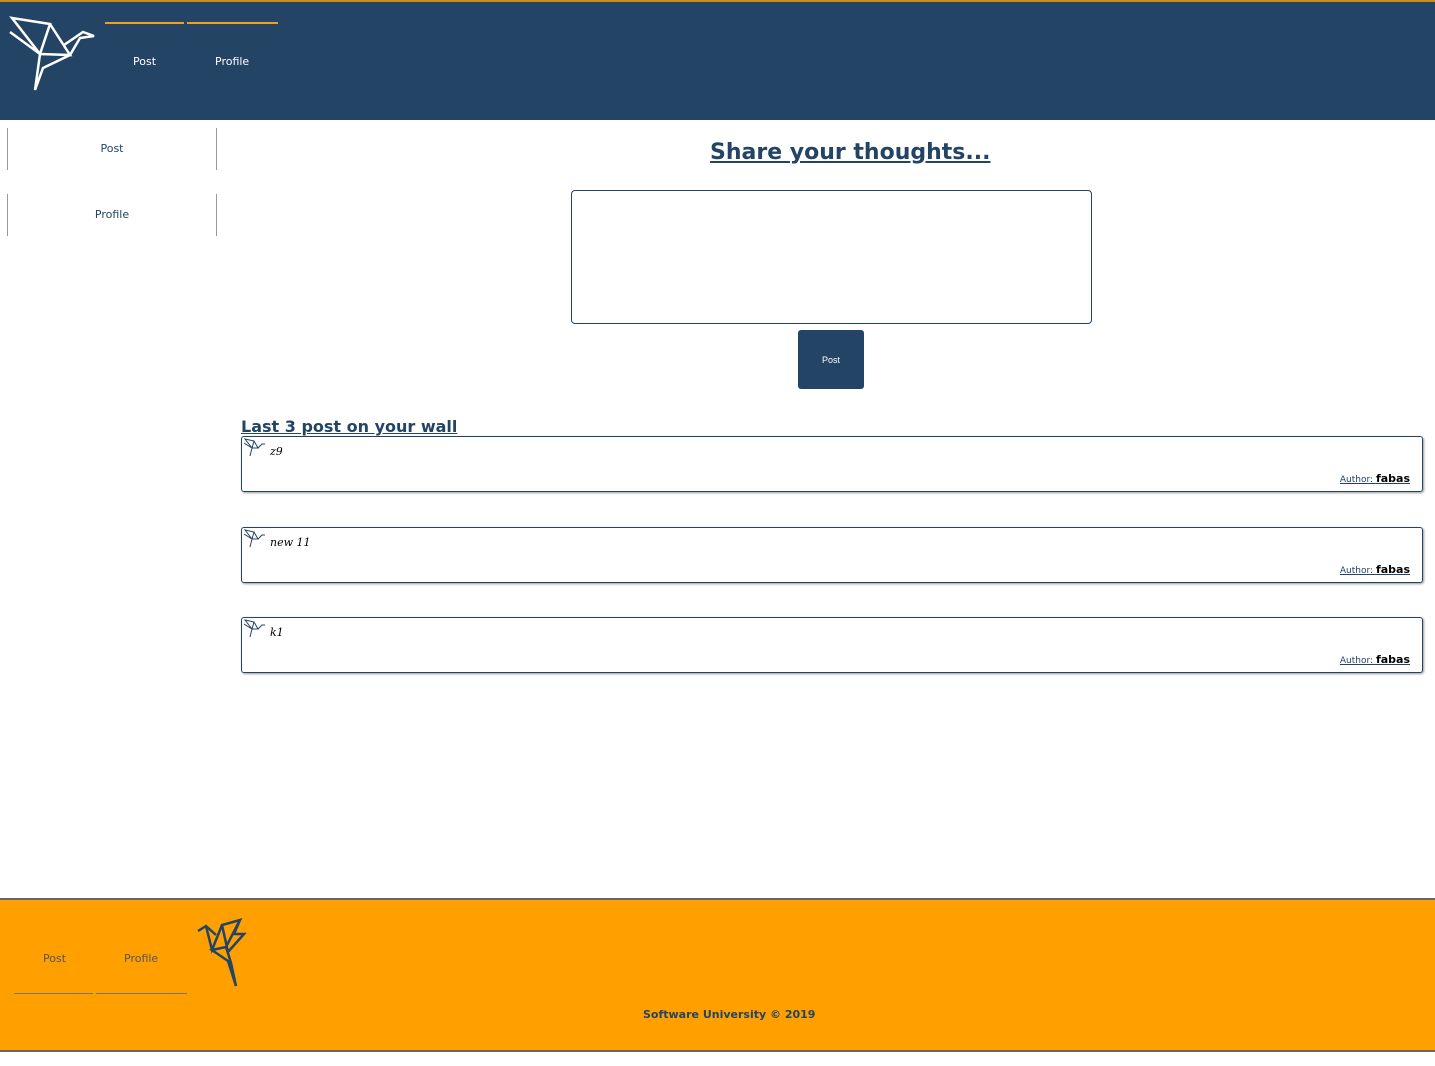 The image size is (1435, 1066). Describe the element at coordinates (290, 542) in the screenshot. I see `post-text: new 11` at that location.